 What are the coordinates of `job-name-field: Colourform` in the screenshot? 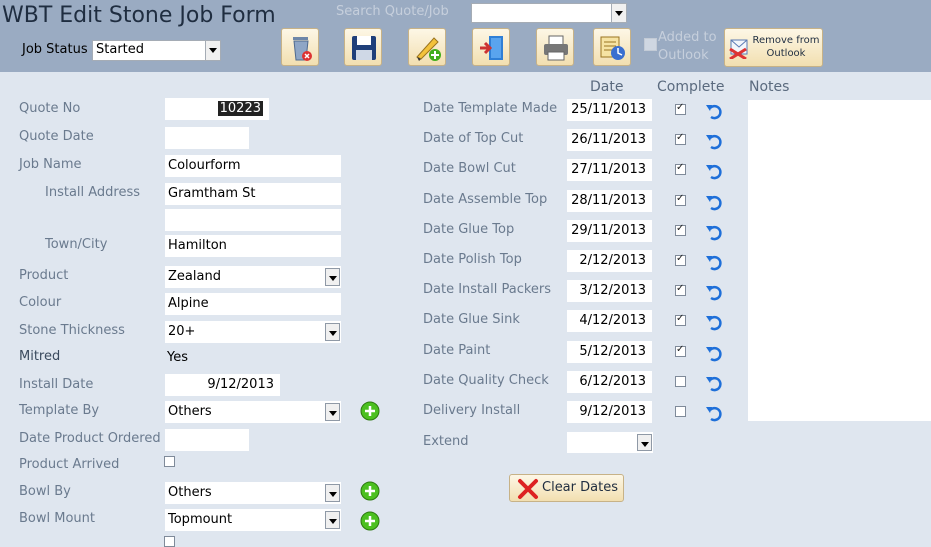 It's located at (253, 166).